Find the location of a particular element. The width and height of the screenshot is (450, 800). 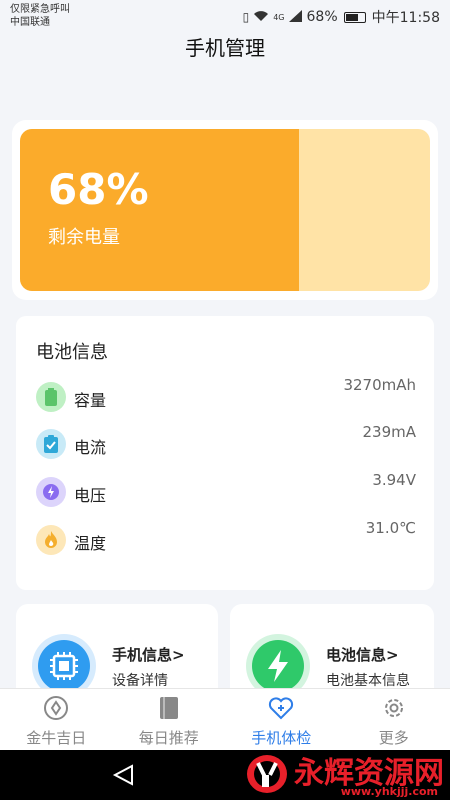

carrier-line-operator: 中国联通 is located at coordinates (30, 22).